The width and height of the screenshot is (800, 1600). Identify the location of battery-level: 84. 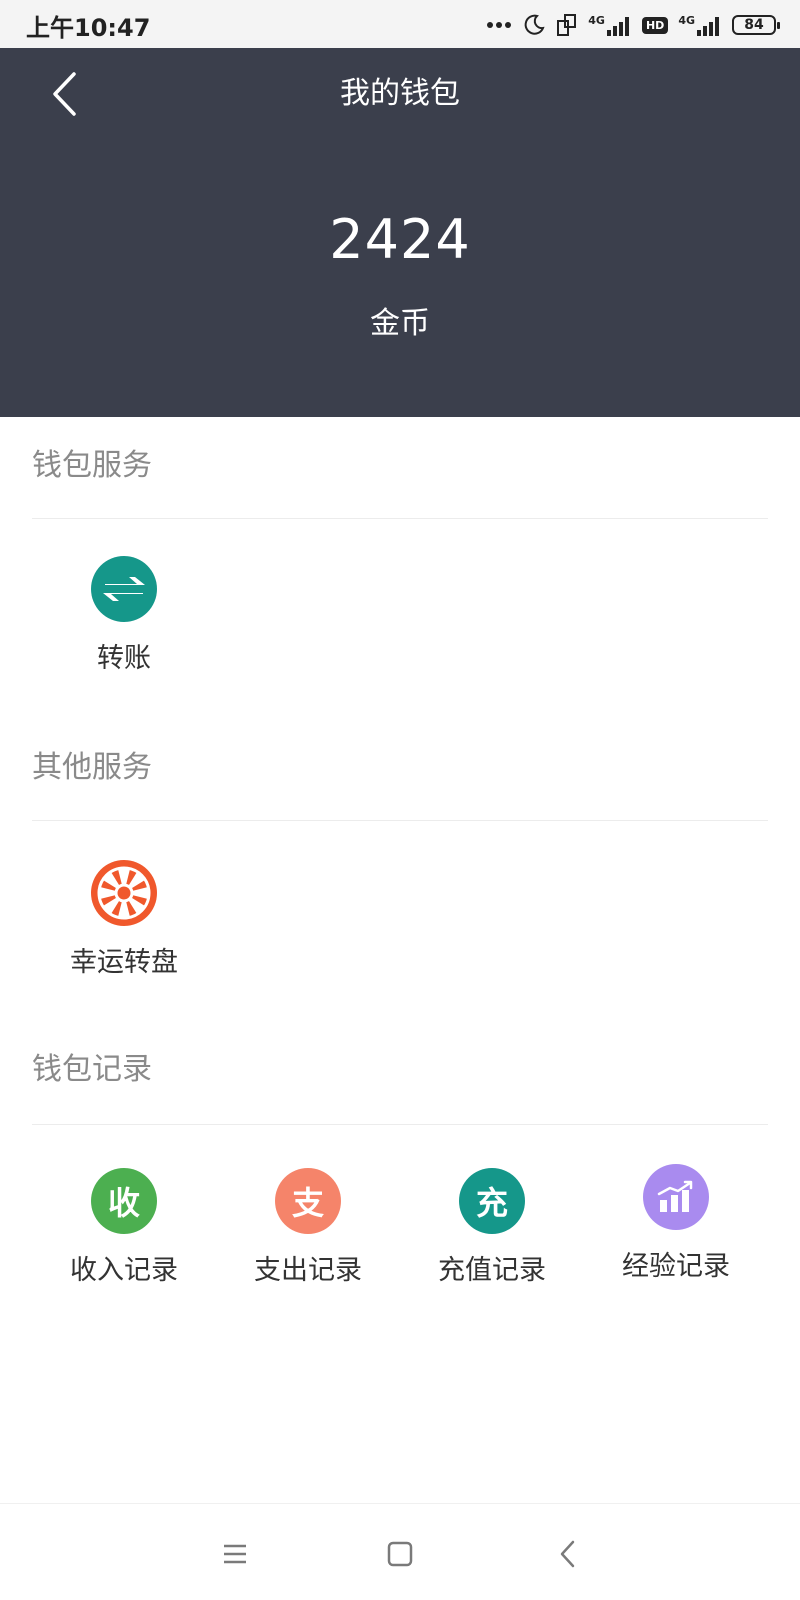
(754, 25).